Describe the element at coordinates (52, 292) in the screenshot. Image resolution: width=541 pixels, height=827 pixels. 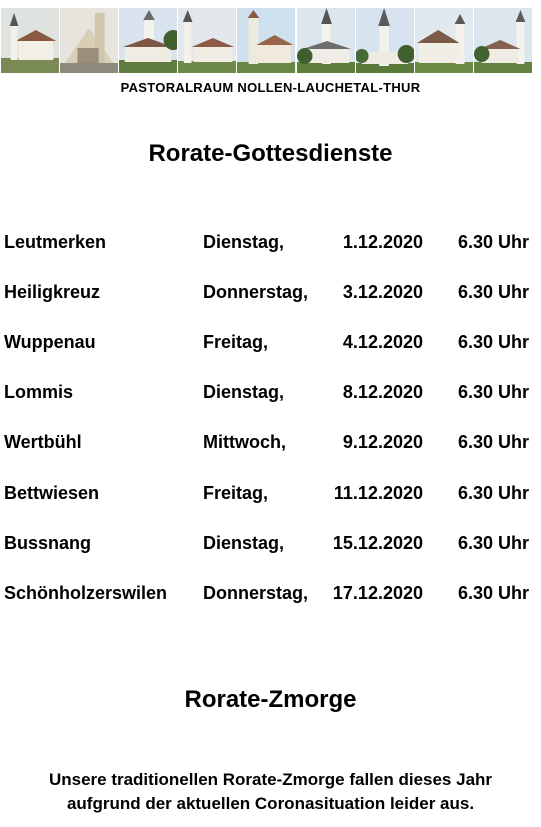
I see `service-place: Heiligkreuz` at that location.